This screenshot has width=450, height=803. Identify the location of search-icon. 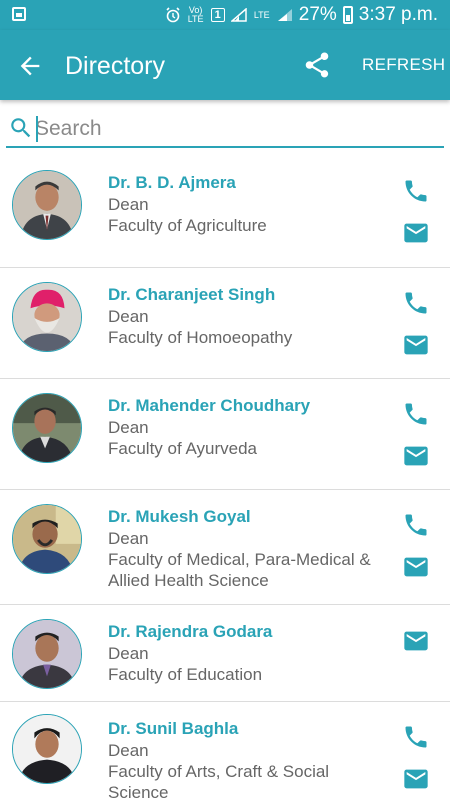
(21, 128).